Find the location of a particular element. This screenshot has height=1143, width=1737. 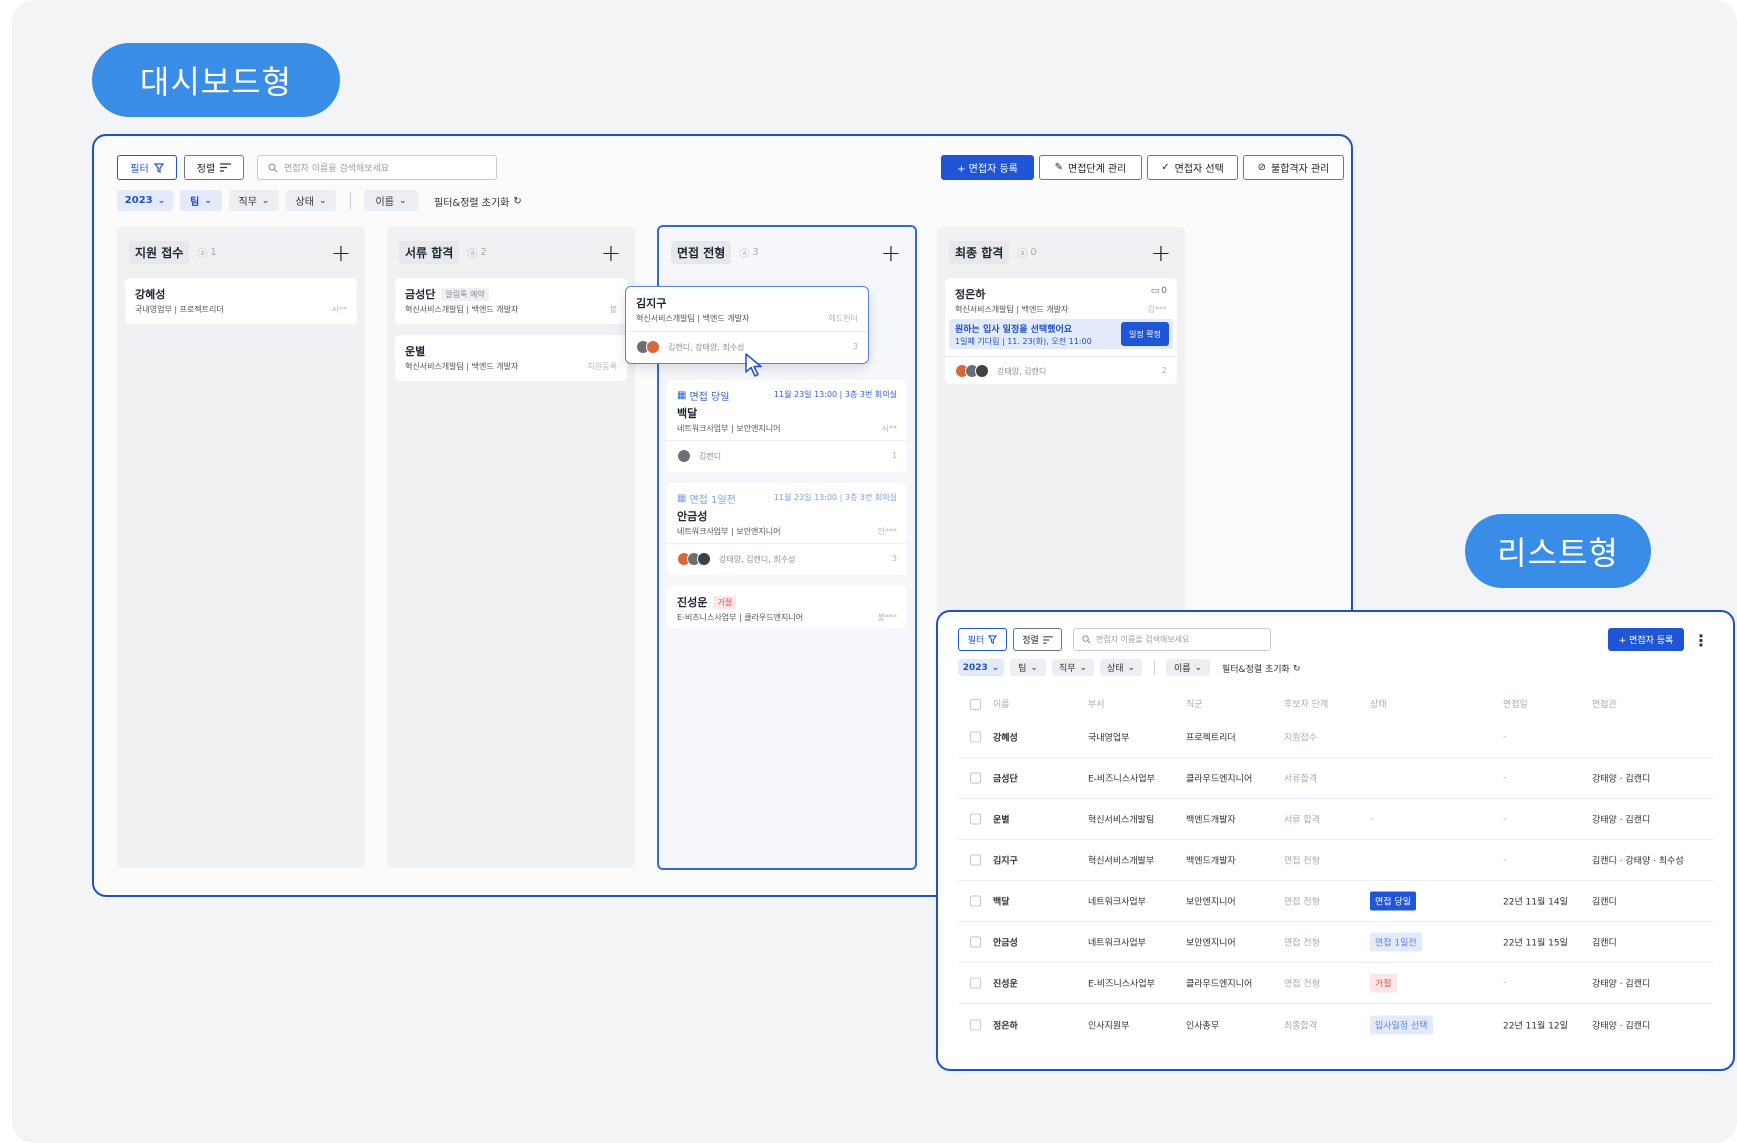

select-interviewee-button: ✓ 면접자 선택 is located at coordinates (1192, 167).